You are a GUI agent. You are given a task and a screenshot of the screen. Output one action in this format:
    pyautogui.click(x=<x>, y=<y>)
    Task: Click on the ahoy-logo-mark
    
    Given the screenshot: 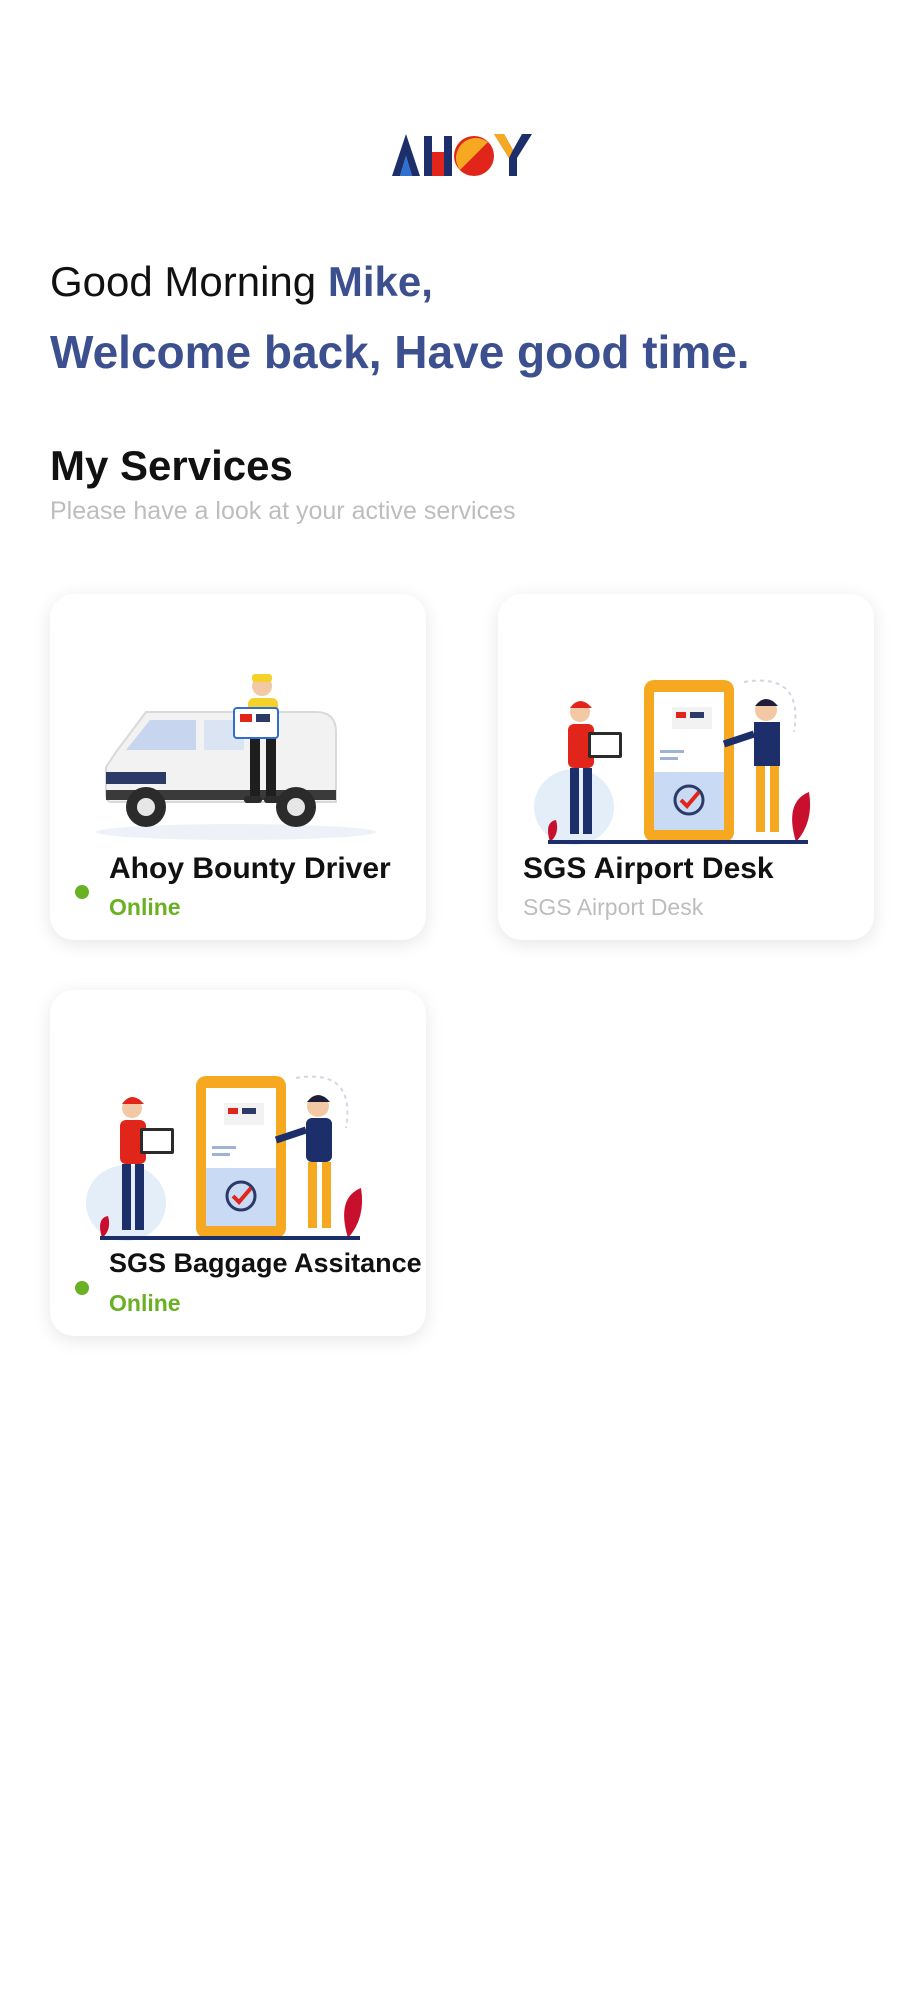 What is the action you would take?
    pyautogui.click(x=462, y=155)
    